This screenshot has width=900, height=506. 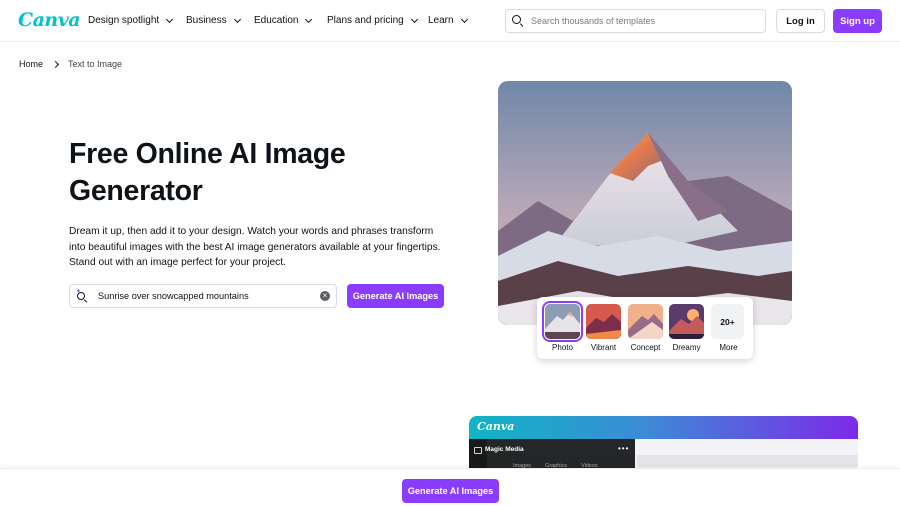 What do you see at coordinates (31, 64) in the screenshot?
I see `breadcrumb-home: Home` at bounding box center [31, 64].